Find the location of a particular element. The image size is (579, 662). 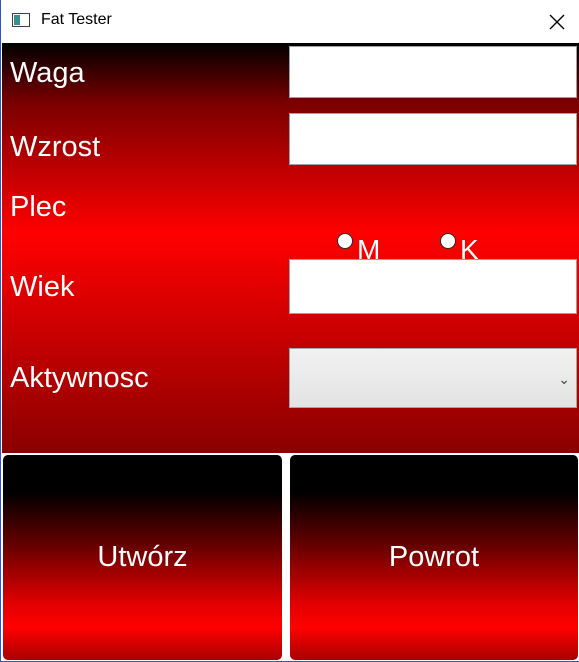

back-button-label: Powrot is located at coordinates (434, 557).